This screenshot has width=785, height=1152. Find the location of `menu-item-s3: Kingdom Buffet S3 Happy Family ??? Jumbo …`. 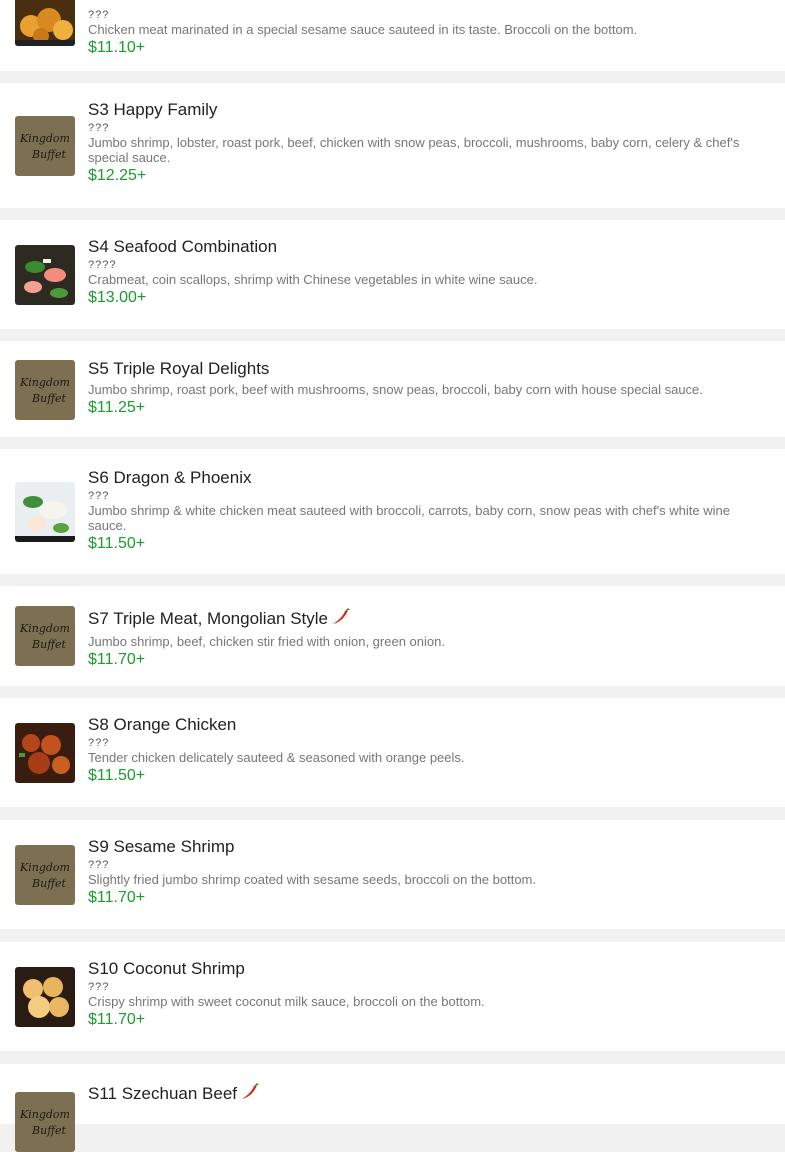

menu-item-s3: Kingdom Buffet S3 Happy Family ??? Jumbo … is located at coordinates (392, 145).